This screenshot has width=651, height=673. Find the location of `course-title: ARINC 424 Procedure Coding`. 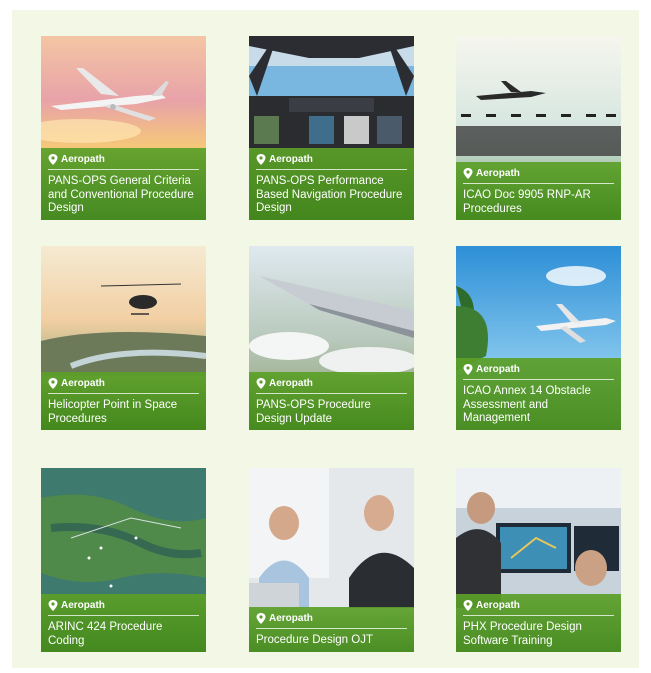

course-title: ARINC 424 Procedure Coding is located at coordinates (105, 634).